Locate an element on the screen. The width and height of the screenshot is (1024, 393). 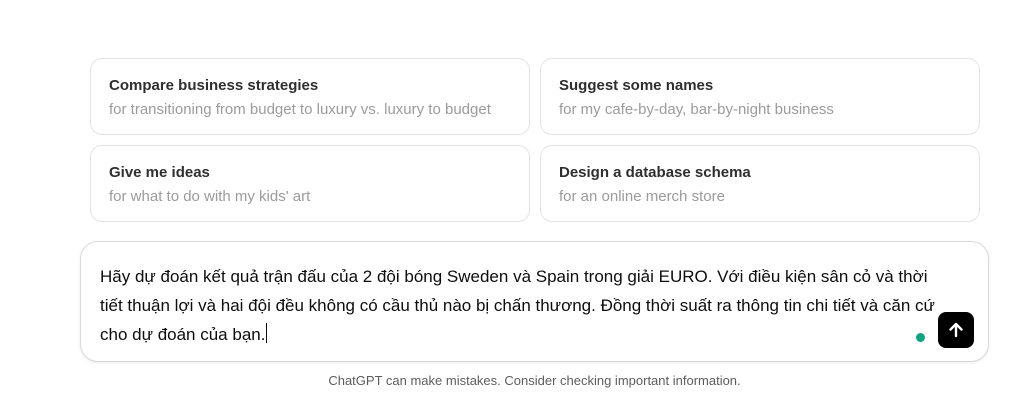
suggestion-subtitle: for what to do with my kids' art is located at coordinates (210, 196).